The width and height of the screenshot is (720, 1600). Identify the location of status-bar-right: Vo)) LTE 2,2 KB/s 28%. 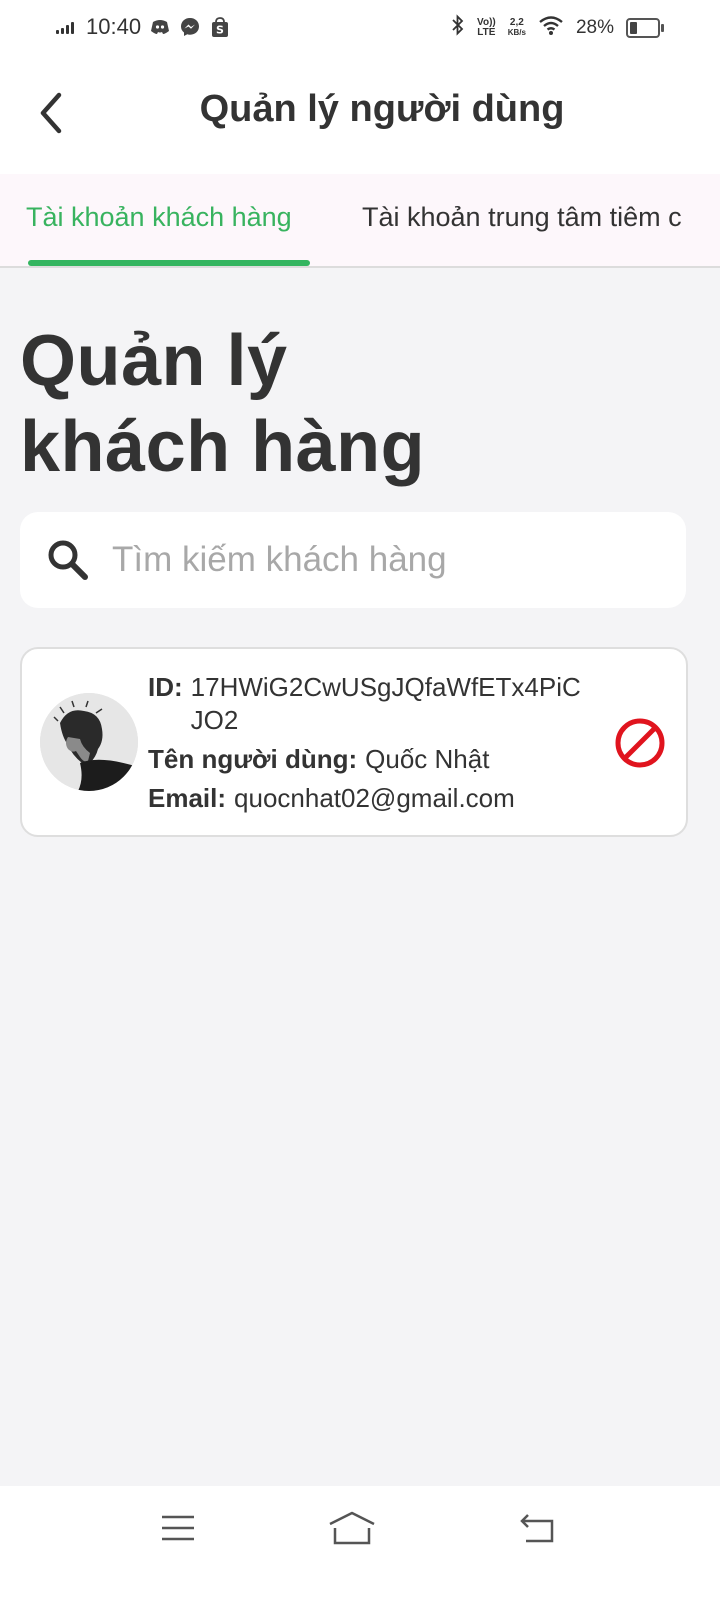
(557, 27).